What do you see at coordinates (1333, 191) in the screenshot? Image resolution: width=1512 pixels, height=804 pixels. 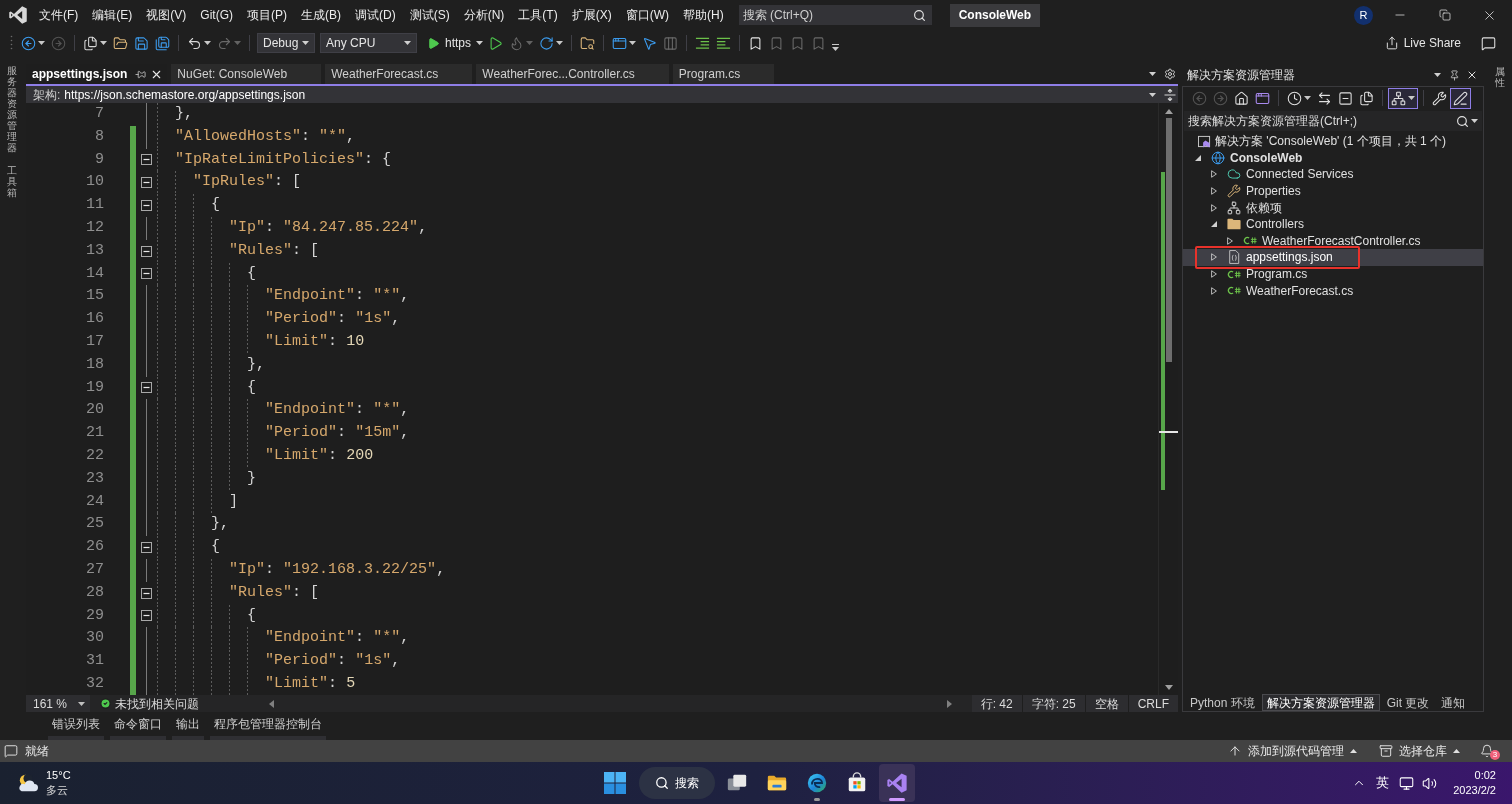 I see `tree-item: Properties` at bounding box center [1333, 191].